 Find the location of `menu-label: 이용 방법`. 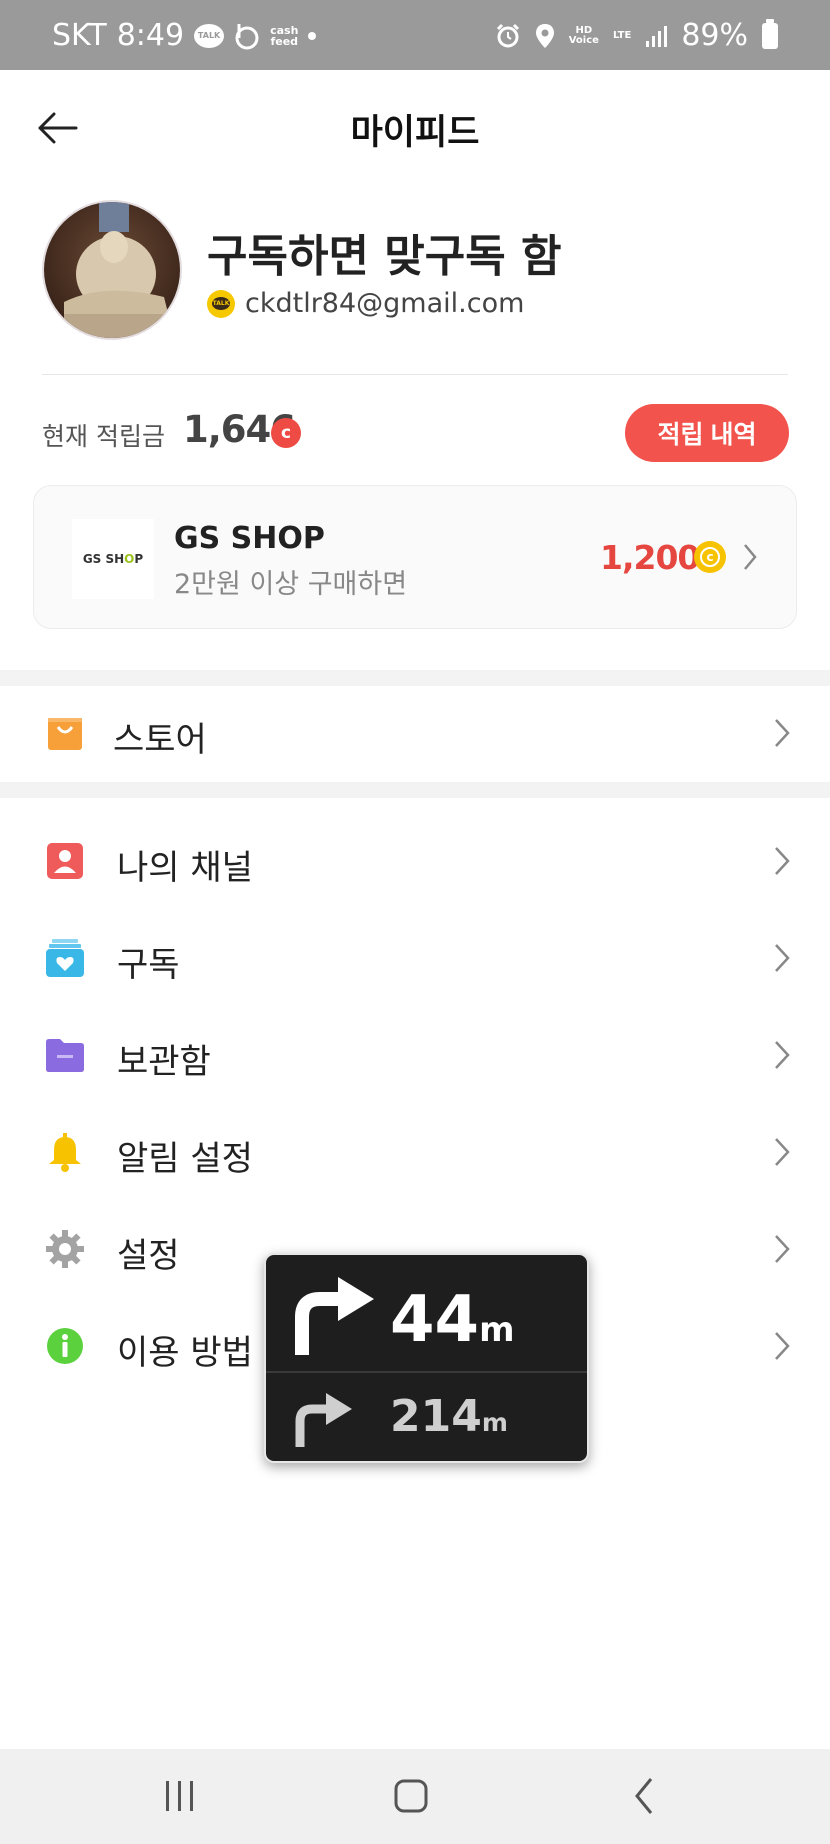

menu-label: 이용 방법 is located at coordinates (185, 1353).